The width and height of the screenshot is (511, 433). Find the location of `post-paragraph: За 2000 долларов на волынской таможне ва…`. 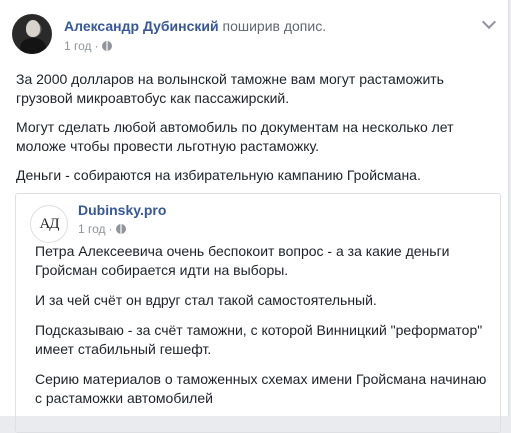

post-paragraph: За 2000 долларов на волынской таможне ва… is located at coordinates (230, 88).